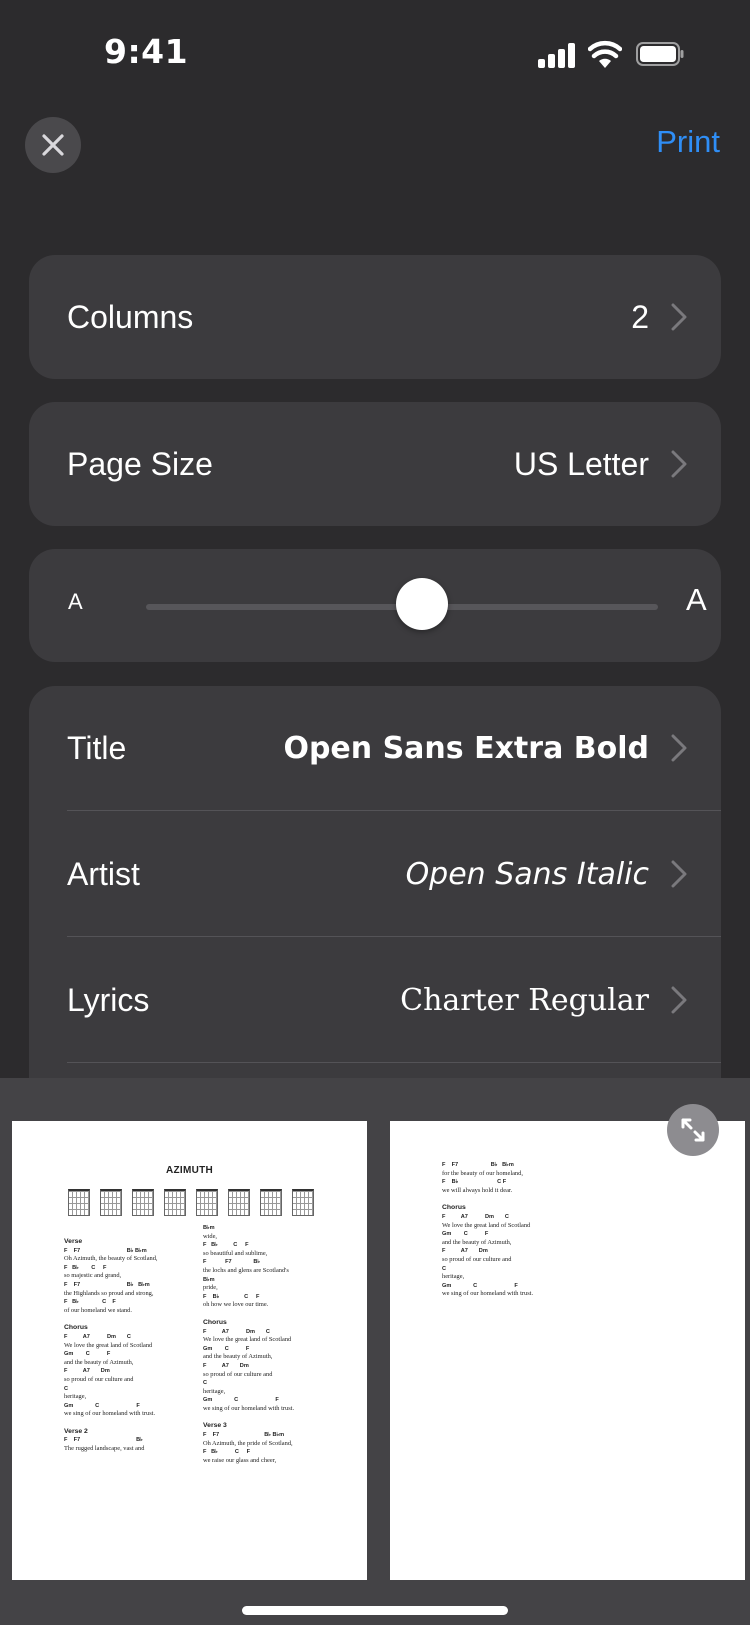 The image size is (750, 1625). Describe the element at coordinates (73, 1241) in the screenshot. I see `section-heading: Verse` at that location.